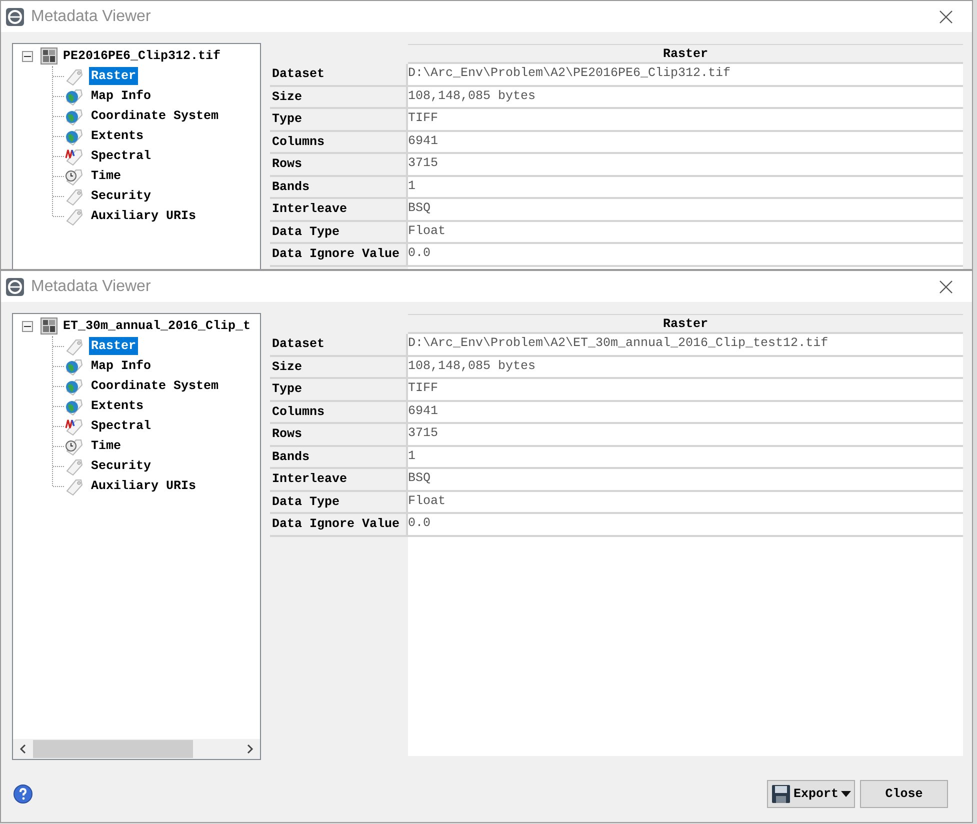  What do you see at coordinates (685, 75) in the screenshot?
I see `table-cell: D:\Arc_Env\Problem\A2\PE2016PE6_Clip312.tif` at bounding box center [685, 75].